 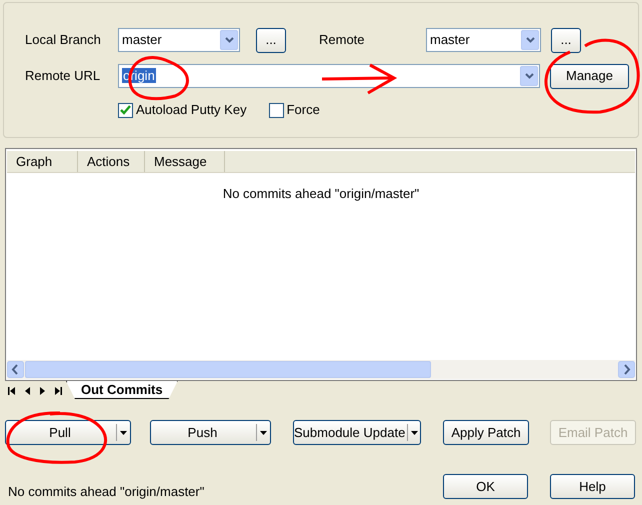 I want to click on last-page-icon, so click(x=58, y=391).